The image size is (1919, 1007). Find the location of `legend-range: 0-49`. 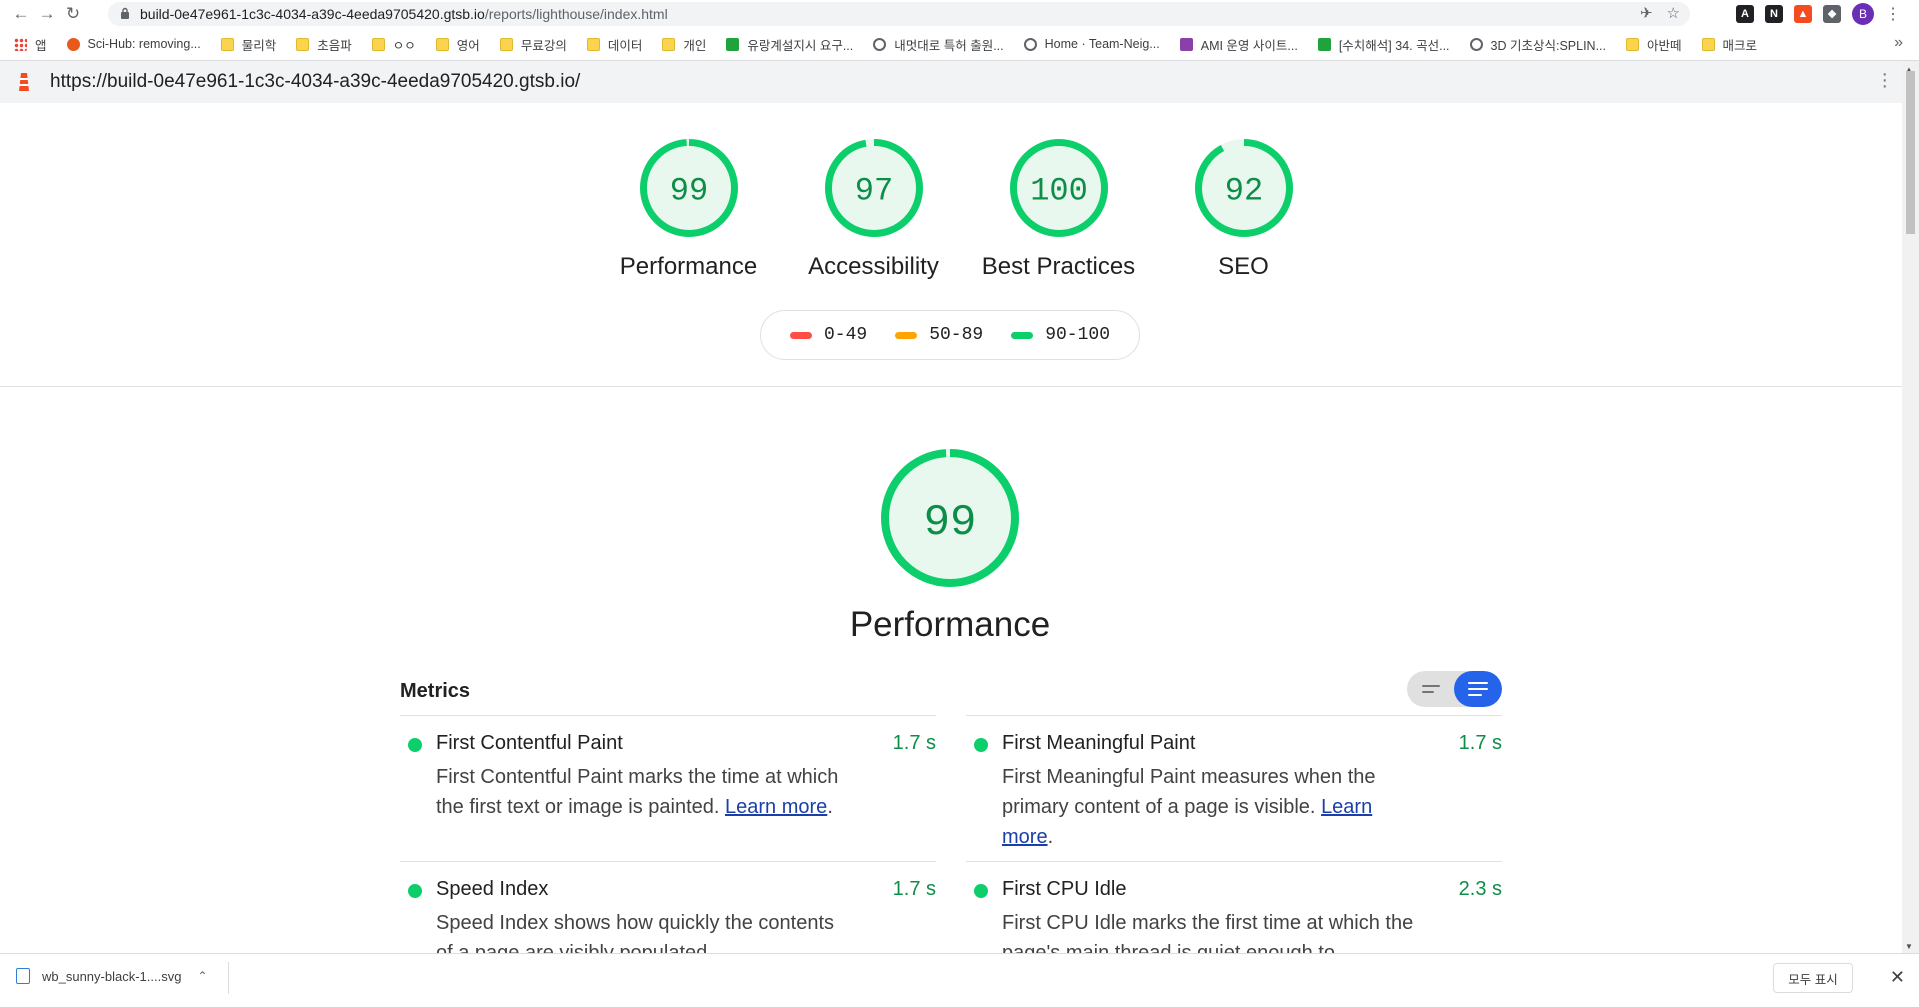

legend-range: 0-49 is located at coordinates (845, 335).